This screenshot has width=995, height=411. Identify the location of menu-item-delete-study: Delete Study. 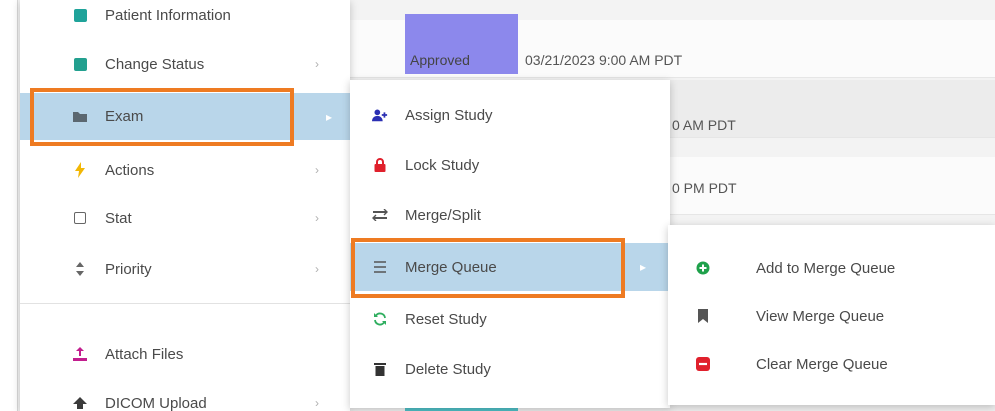
(510, 369).